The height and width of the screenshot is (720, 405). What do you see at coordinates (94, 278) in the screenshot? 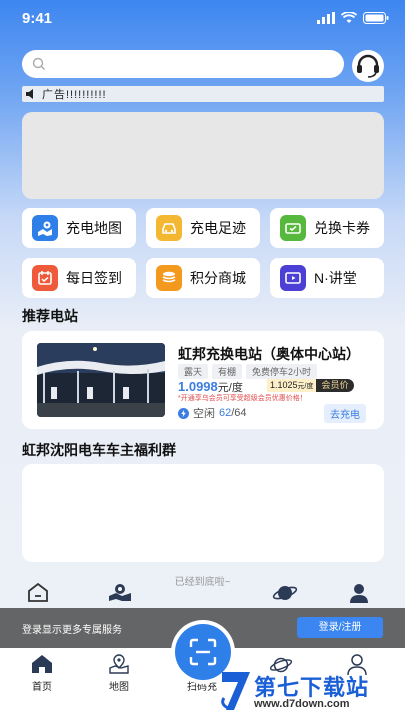
I see `tile-label: 每日签到` at bounding box center [94, 278].